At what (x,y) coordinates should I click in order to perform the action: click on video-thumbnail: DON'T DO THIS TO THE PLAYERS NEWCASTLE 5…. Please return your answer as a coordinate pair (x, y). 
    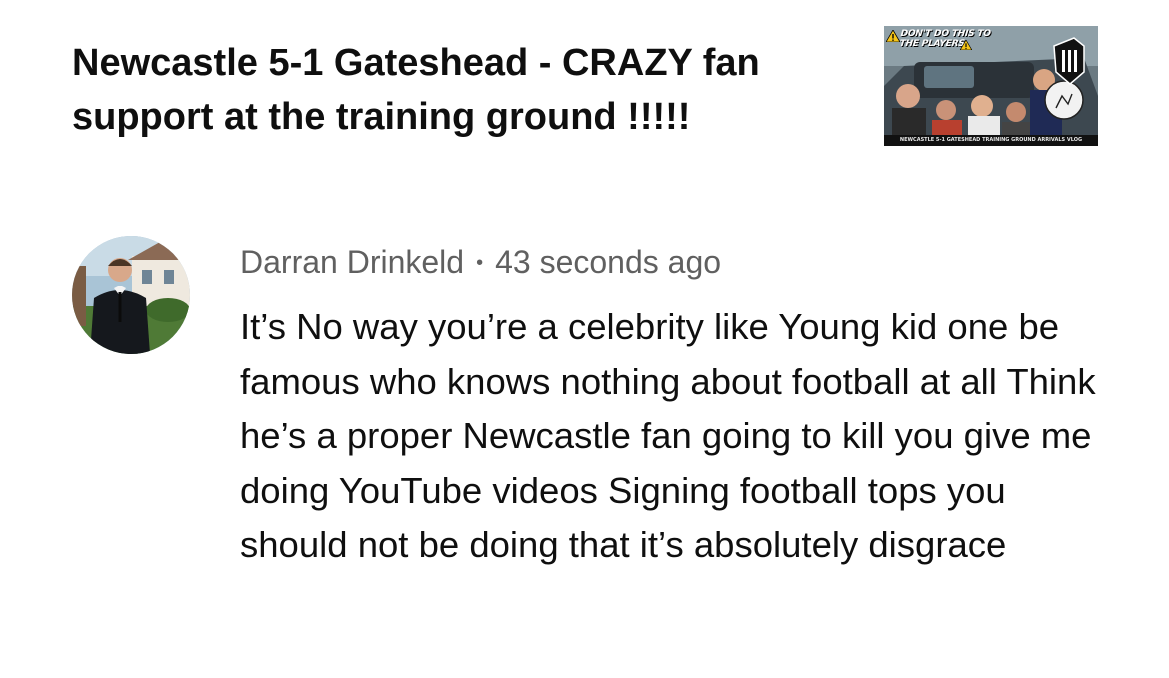
    Looking at the image, I should click on (991, 86).